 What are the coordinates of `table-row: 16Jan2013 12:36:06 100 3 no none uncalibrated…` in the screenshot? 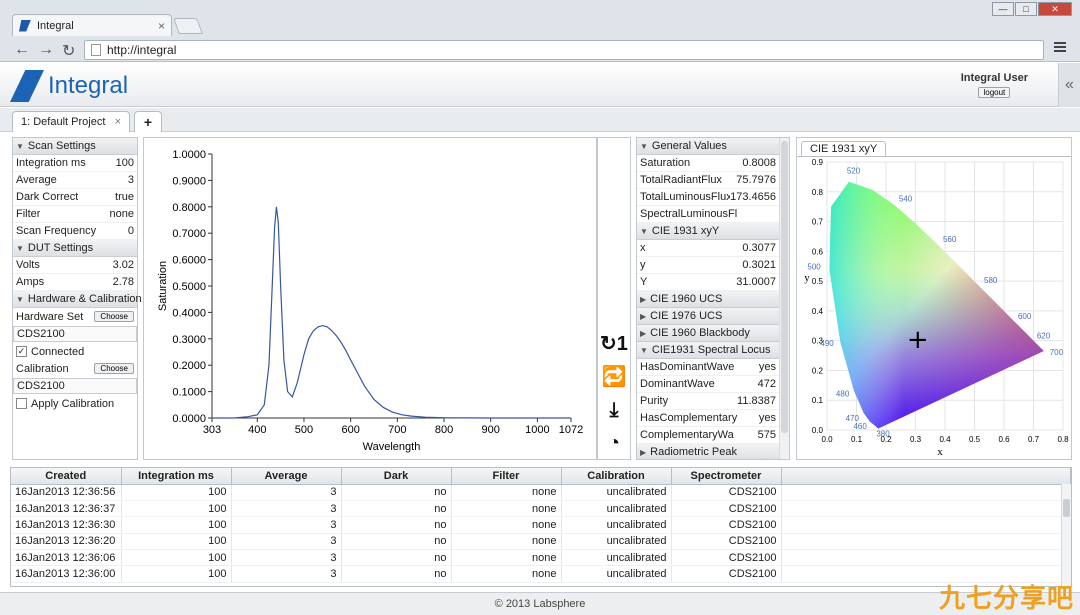 It's located at (541, 558).